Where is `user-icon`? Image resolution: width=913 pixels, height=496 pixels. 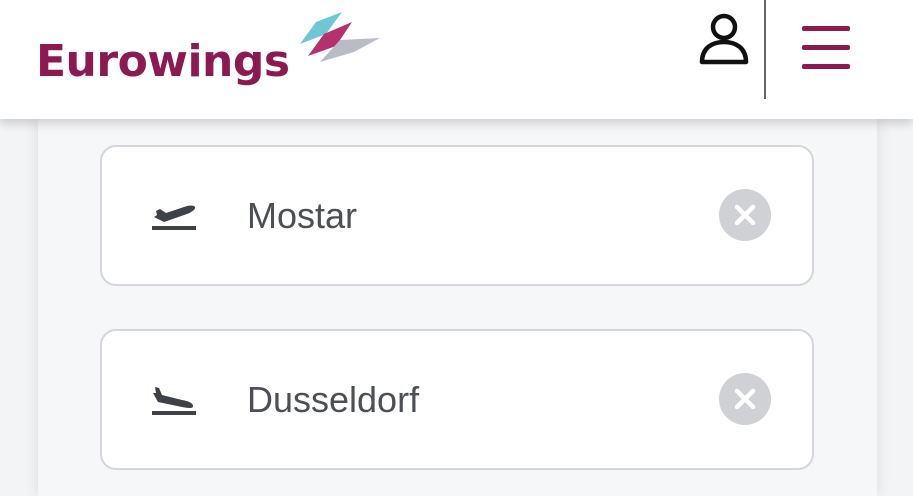 user-icon is located at coordinates (724, 39).